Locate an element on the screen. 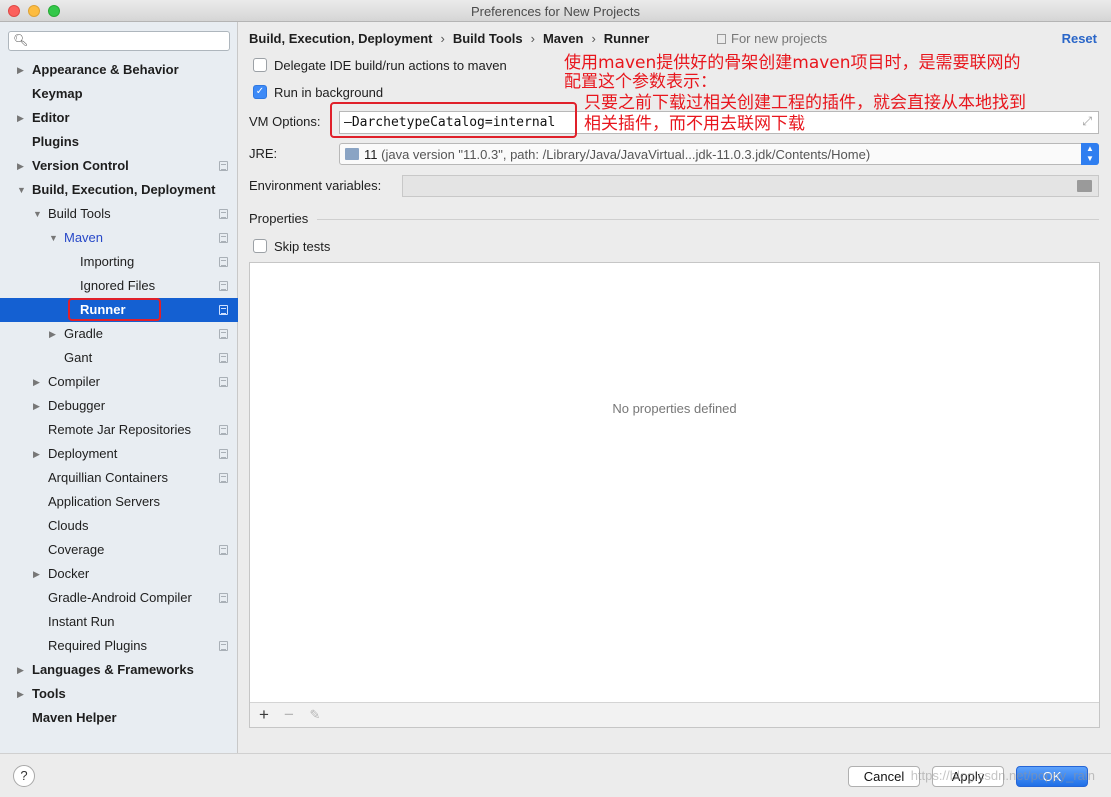 The height and width of the screenshot is (797, 1111). sidebar-item-gradle-android-compiler: Gradle-Android Compiler is located at coordinates (119, 598).